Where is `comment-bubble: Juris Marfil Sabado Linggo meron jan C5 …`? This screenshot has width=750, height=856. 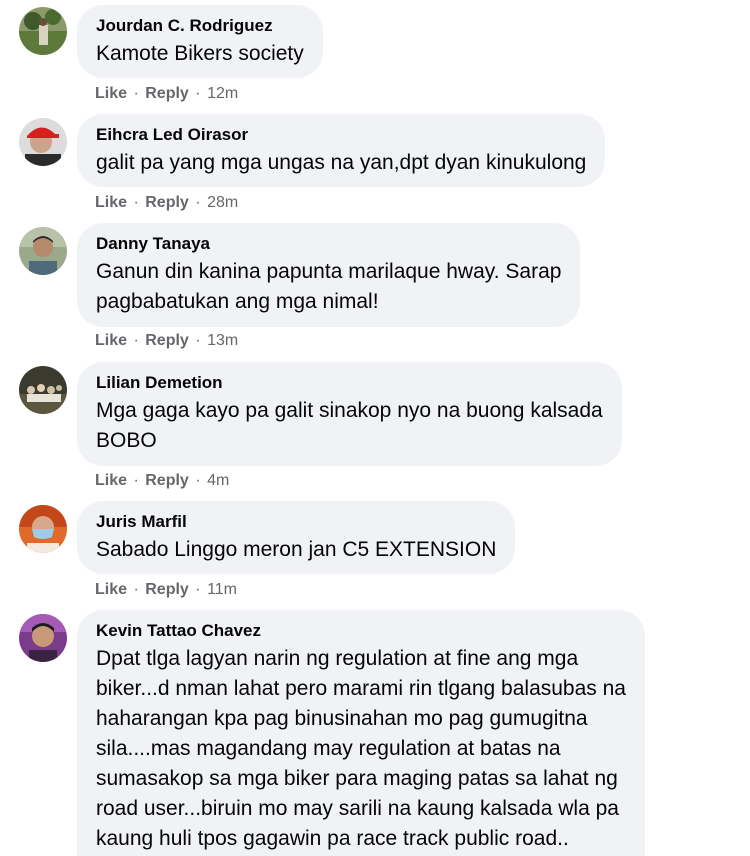
comment-bubble: Juris Marfil Sabado Linggo meron jan C5 … is located at coordinates (296, 537).